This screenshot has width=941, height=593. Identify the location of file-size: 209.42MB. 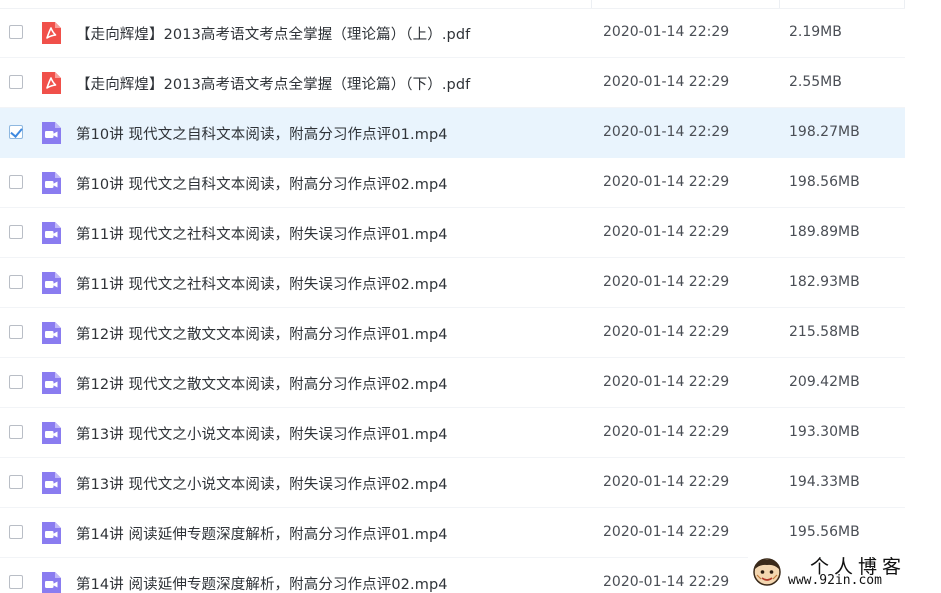
(824, 382).